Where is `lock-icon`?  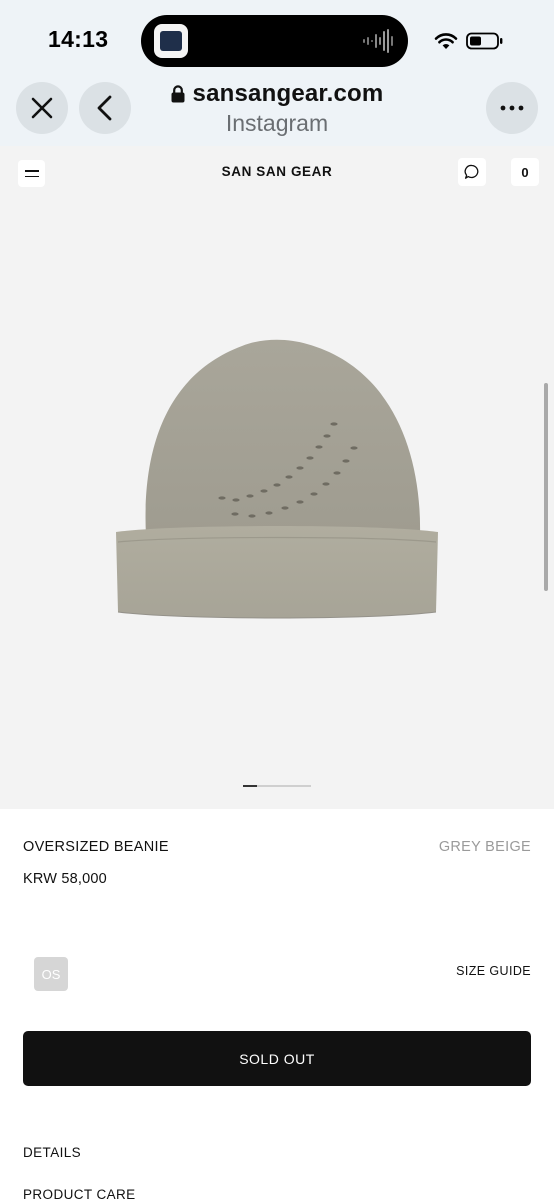
lock-icon is located at coordinates (178, 94).